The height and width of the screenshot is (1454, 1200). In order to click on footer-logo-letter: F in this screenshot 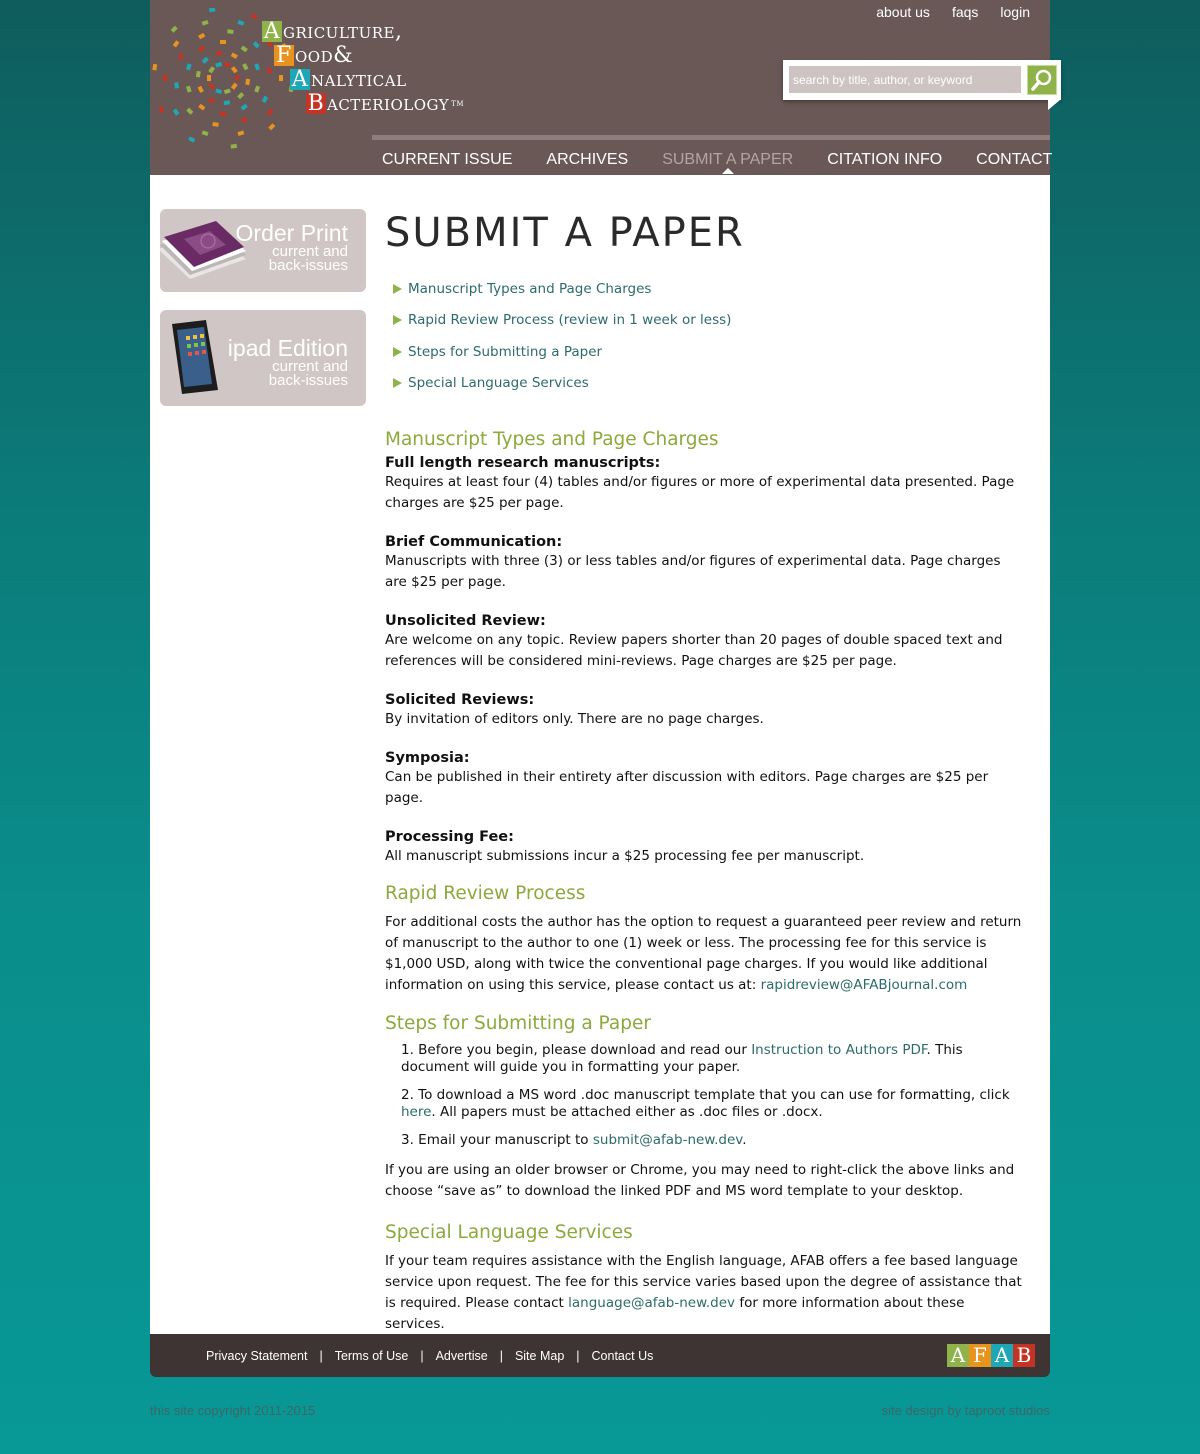, I will do `click(980, 1355)`.